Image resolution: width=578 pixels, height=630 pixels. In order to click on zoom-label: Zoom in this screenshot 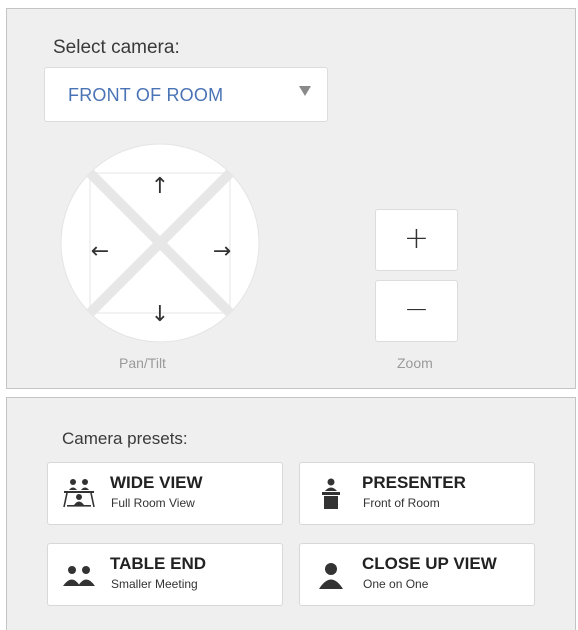, I will do `click(415, 363)`.